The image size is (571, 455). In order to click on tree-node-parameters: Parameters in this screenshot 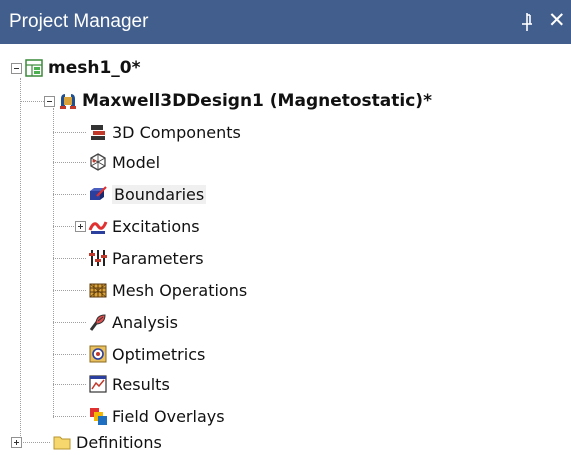, I will do `click(146, 258)`.